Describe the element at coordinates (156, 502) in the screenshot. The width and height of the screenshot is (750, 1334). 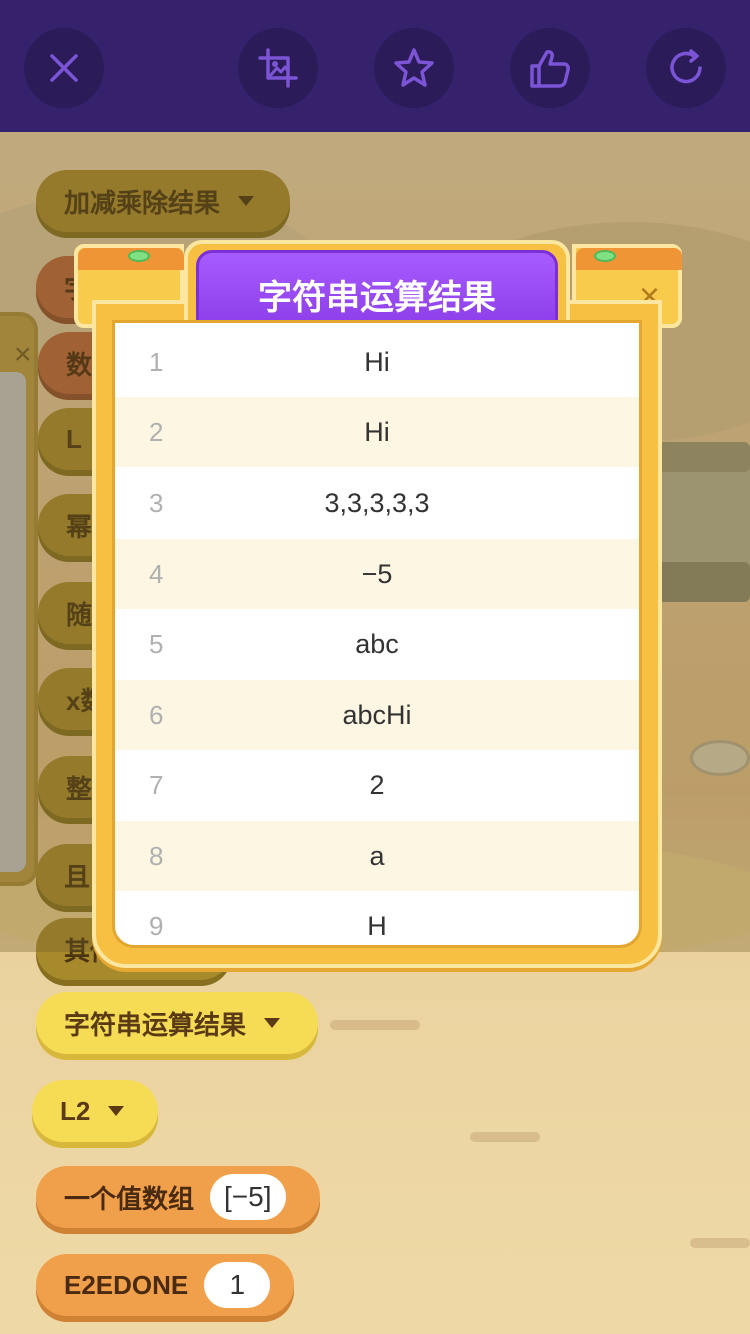
I see `row-index: 3` at that location.